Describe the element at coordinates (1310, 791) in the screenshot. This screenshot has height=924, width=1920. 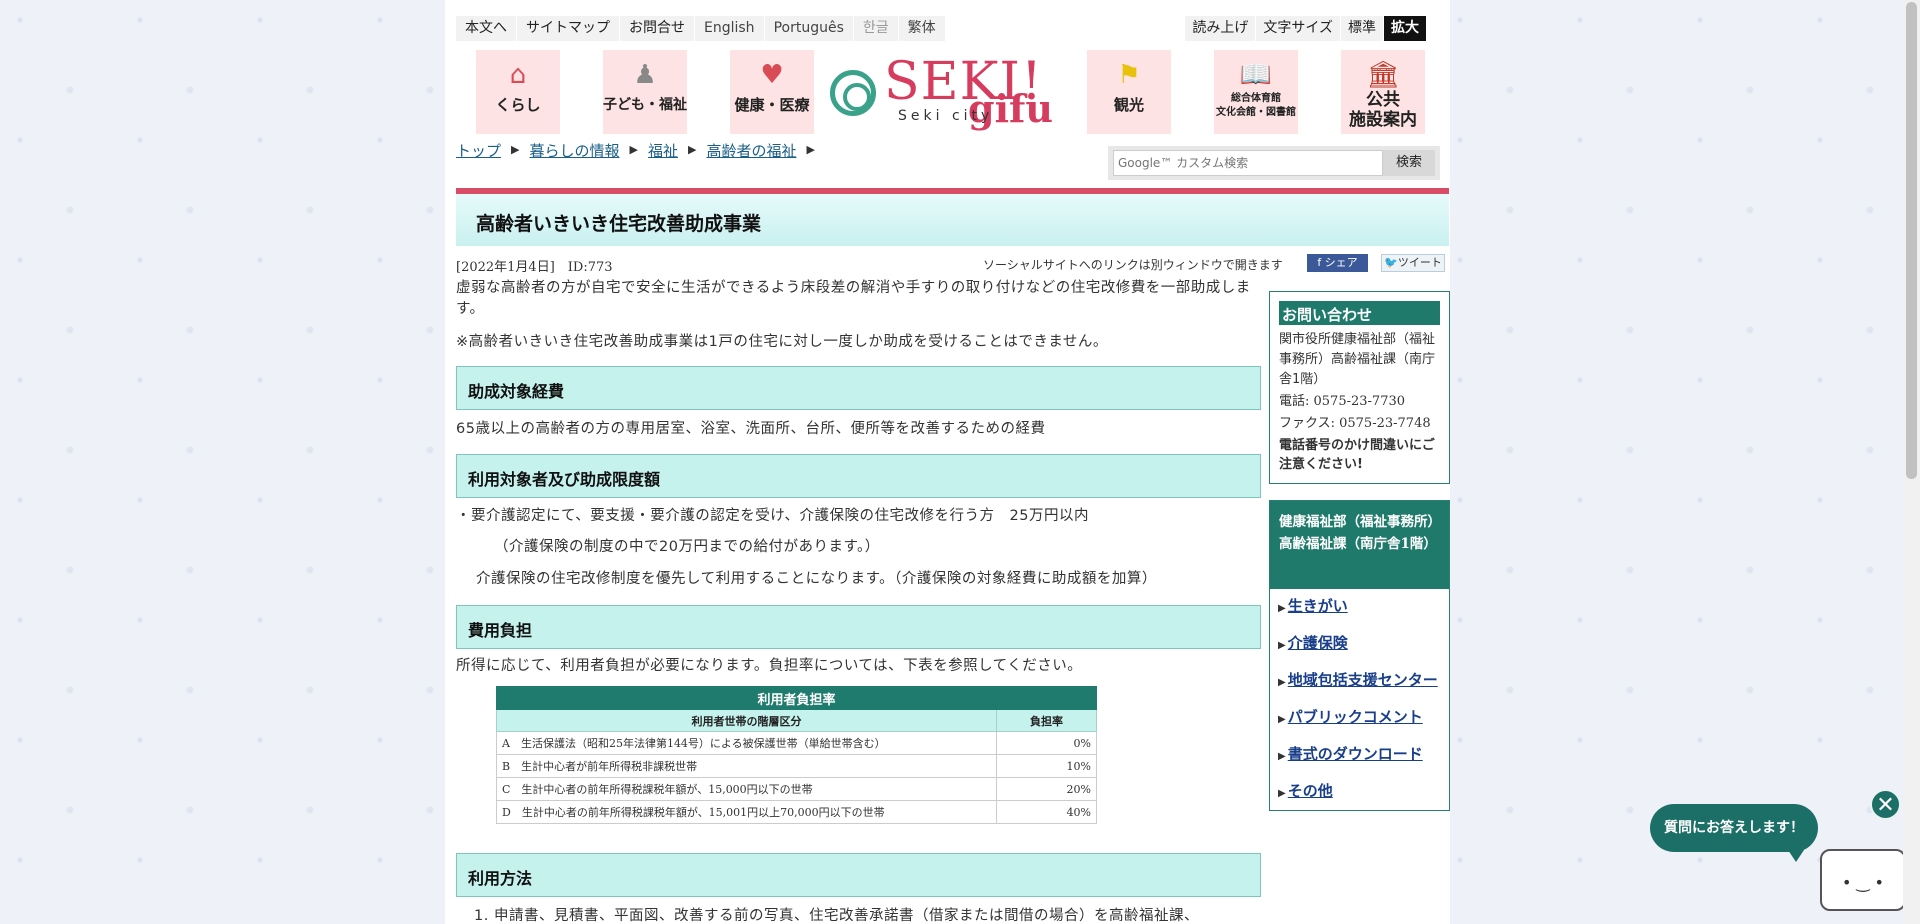
I see `related-link-label: その他` at that location.